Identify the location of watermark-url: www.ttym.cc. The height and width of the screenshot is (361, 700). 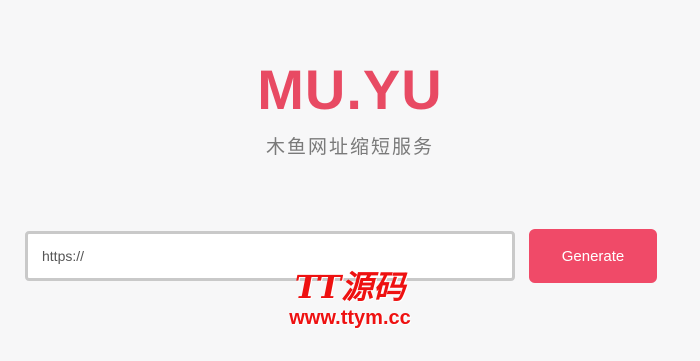
(350, 318).